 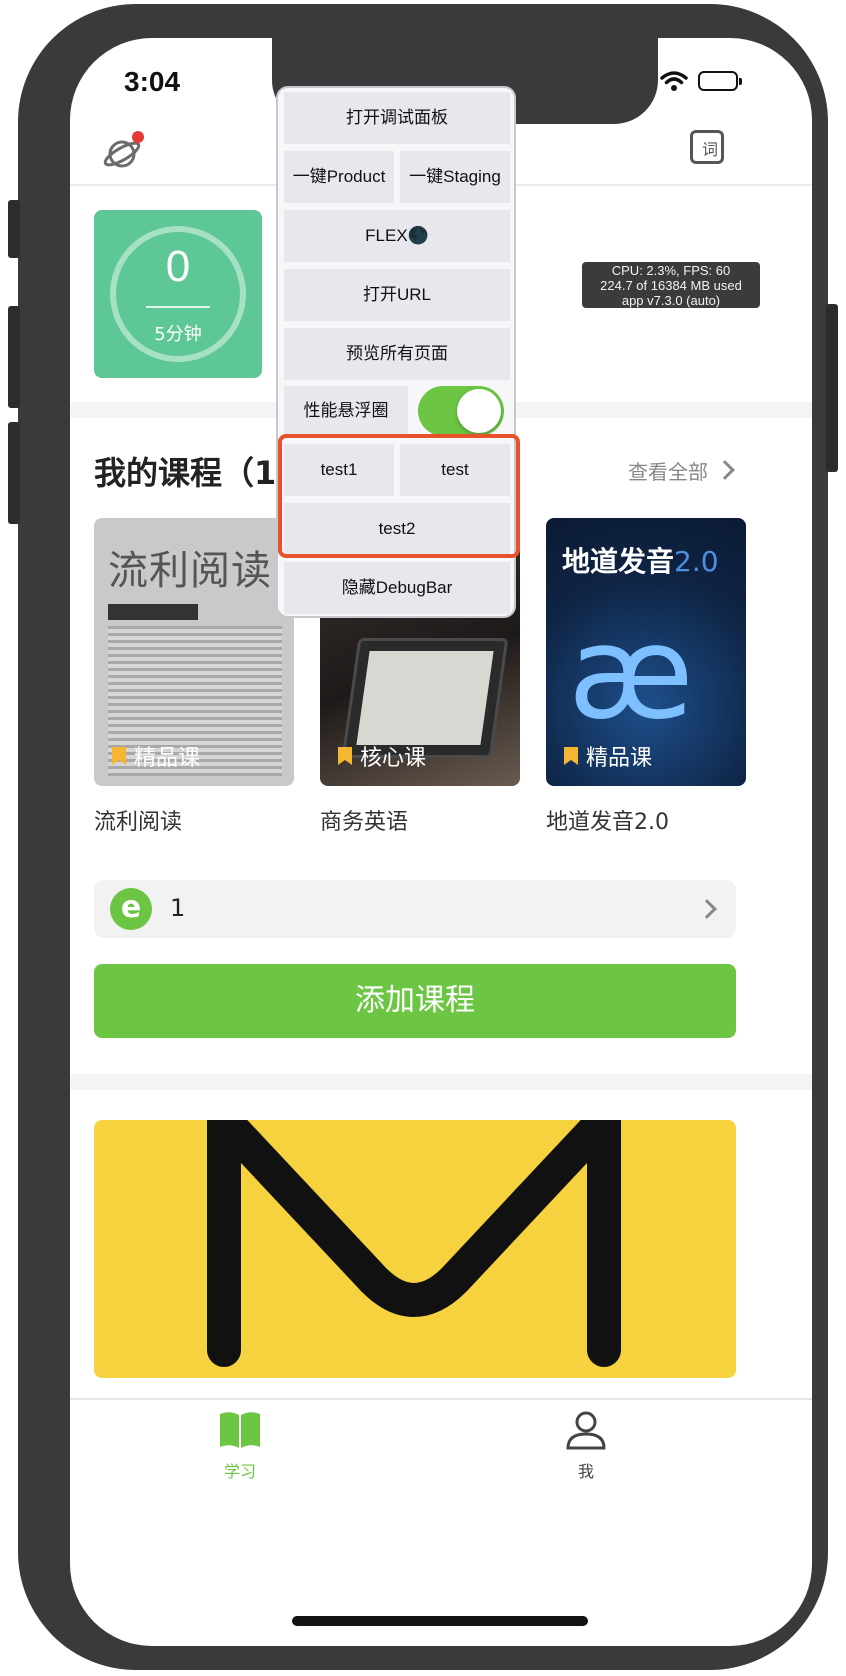 I want to click on add-course-button: 添加课程, so click(x=415, y=1001).